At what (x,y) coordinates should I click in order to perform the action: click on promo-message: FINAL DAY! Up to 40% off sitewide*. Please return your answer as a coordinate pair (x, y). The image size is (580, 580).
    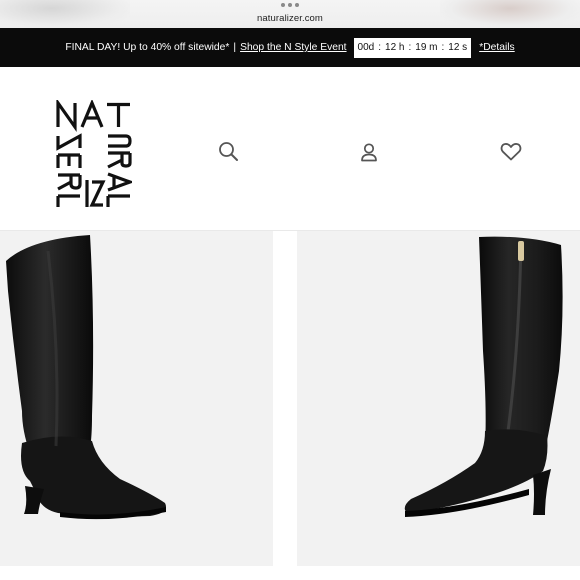
    Looking at the image, I should click on (147, 47).